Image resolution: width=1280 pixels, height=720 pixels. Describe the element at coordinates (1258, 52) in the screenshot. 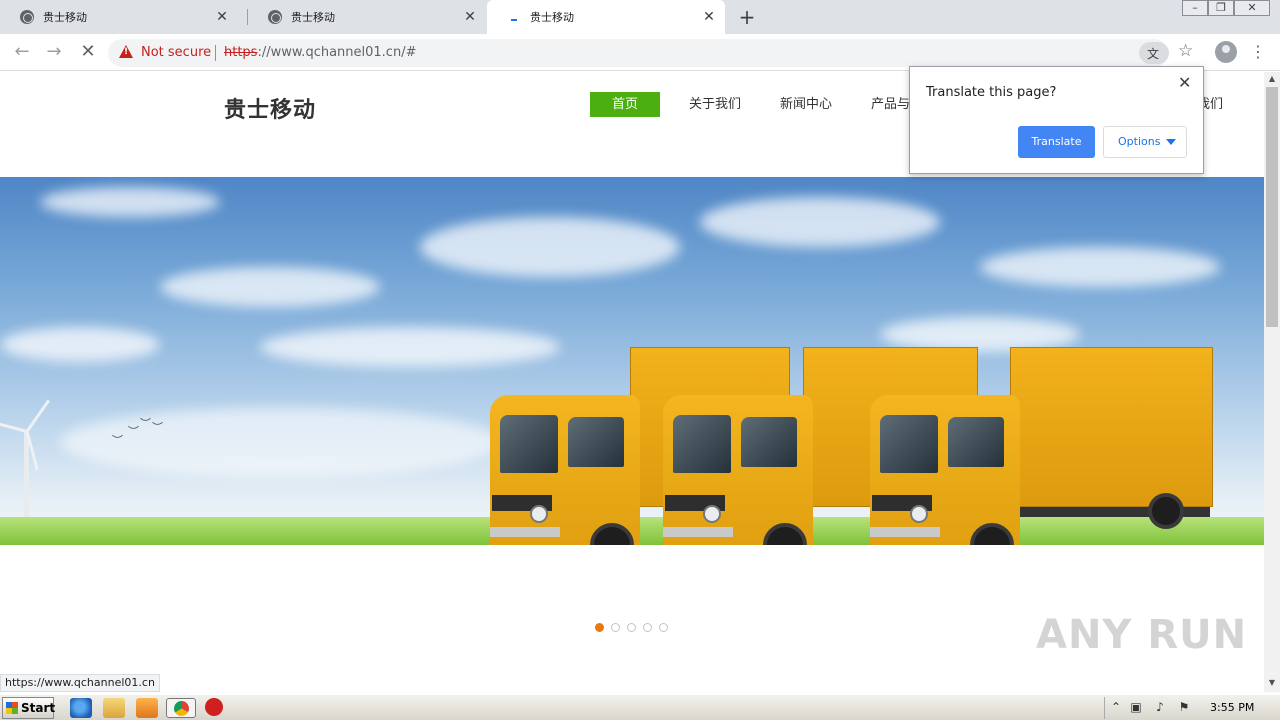

I see `kebab-menu-icon: ⋮` at that location.